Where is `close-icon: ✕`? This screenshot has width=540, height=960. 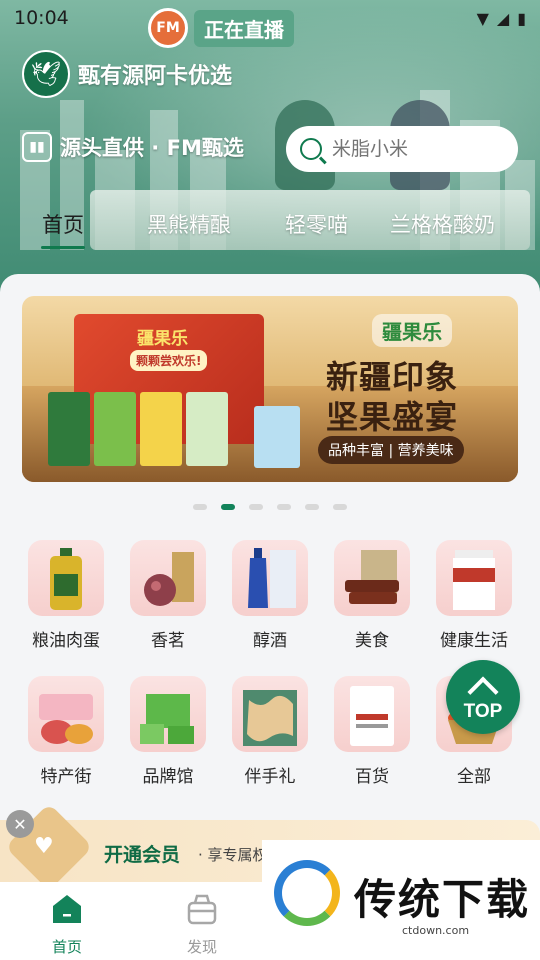
close-icon: ✕ is located at coordinates (20, 824).